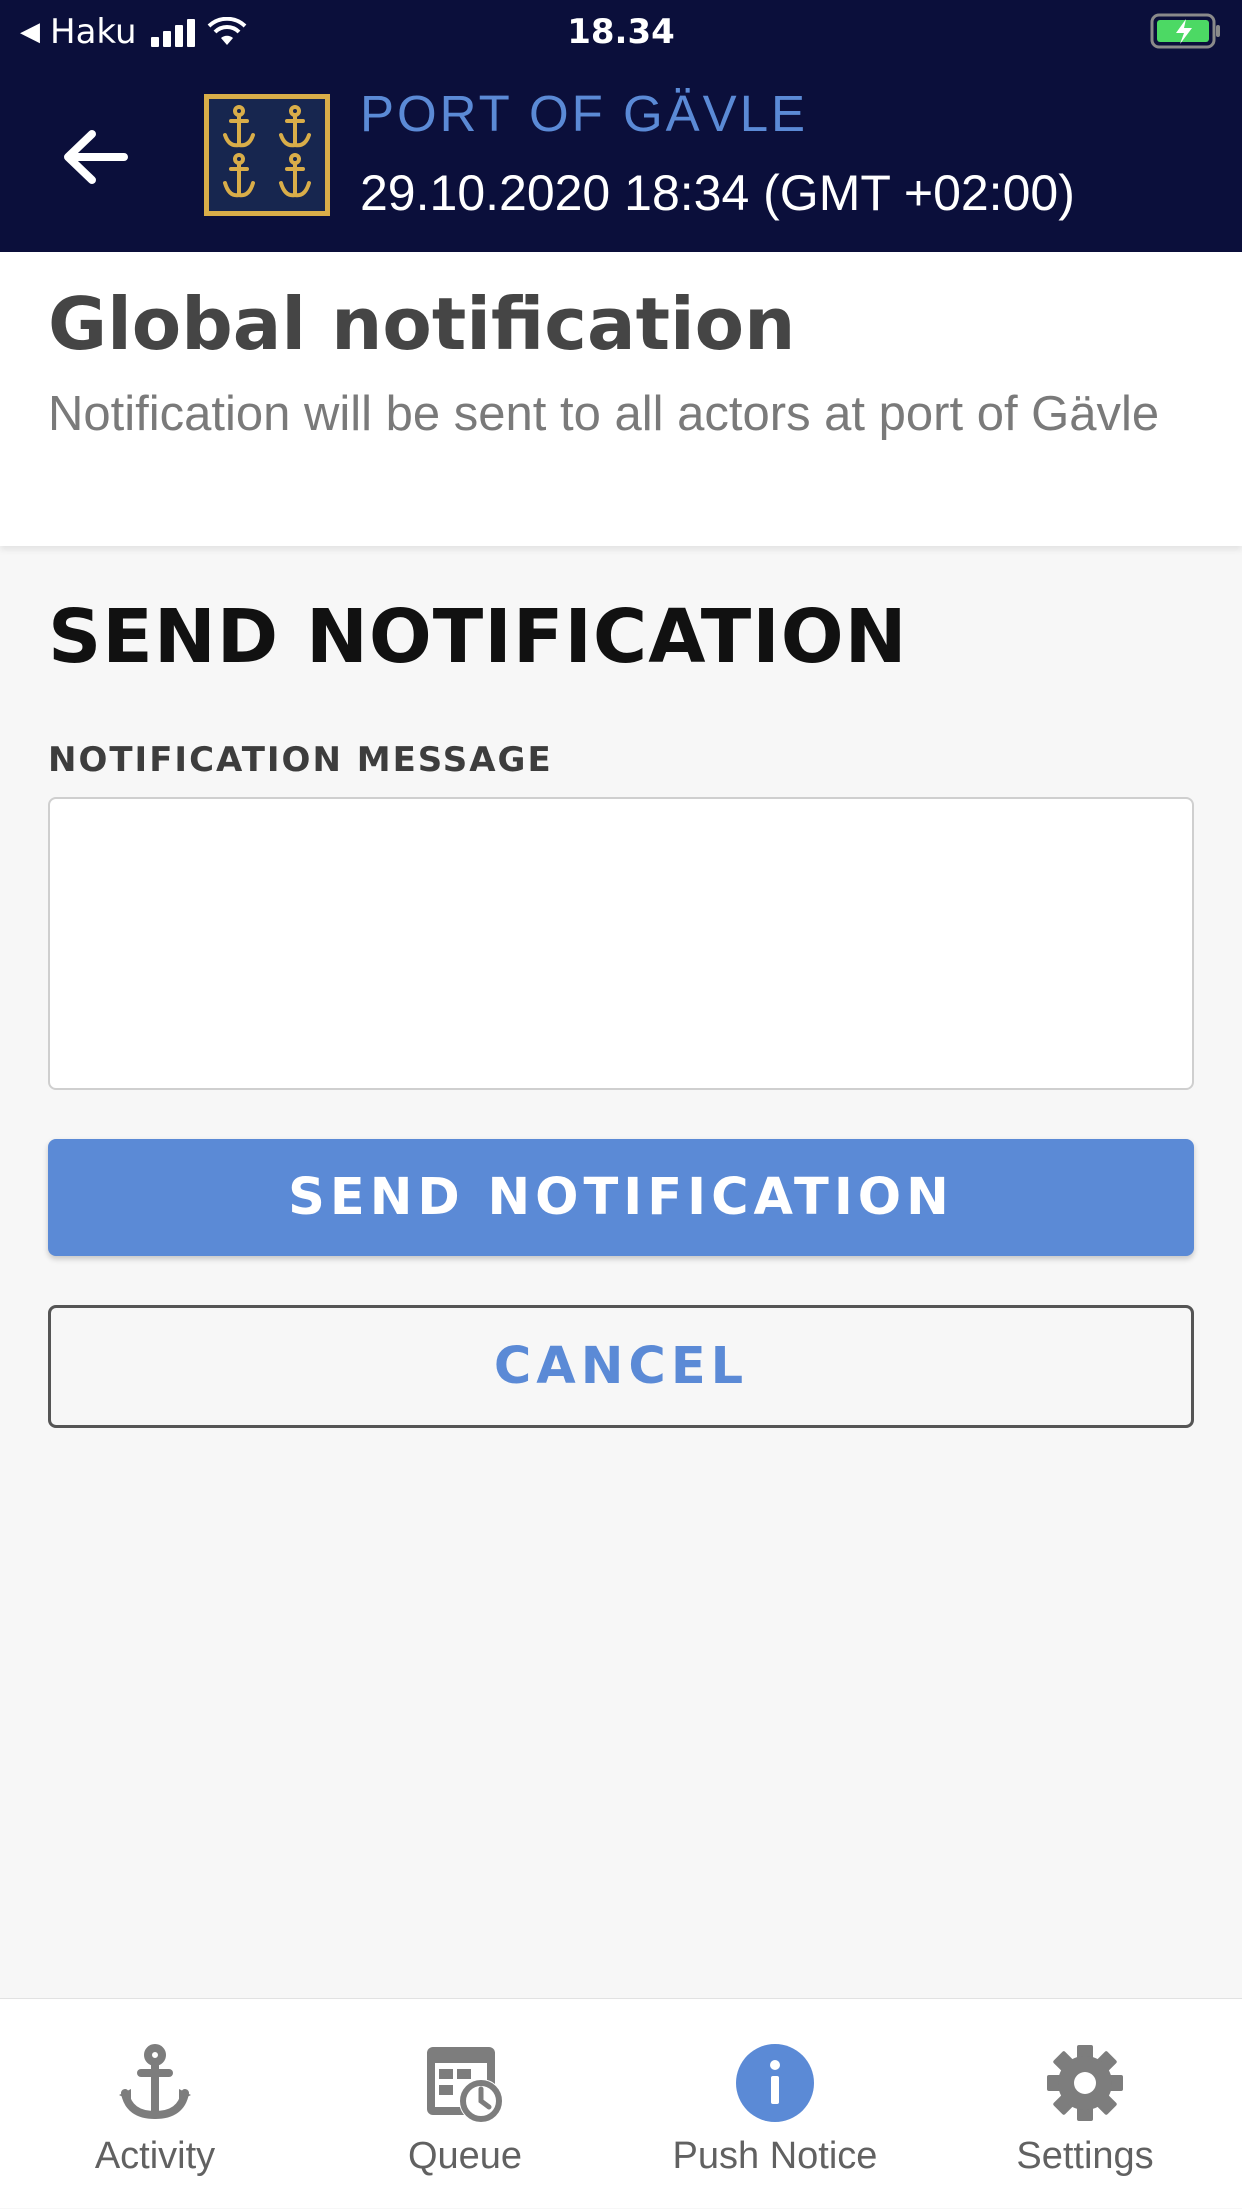 The height and width of the screenshot is (2209, 1242). Describe the element at coordinates (621, 1366) in the screenshot. I see `cancel-button: CANCEL` at that location.